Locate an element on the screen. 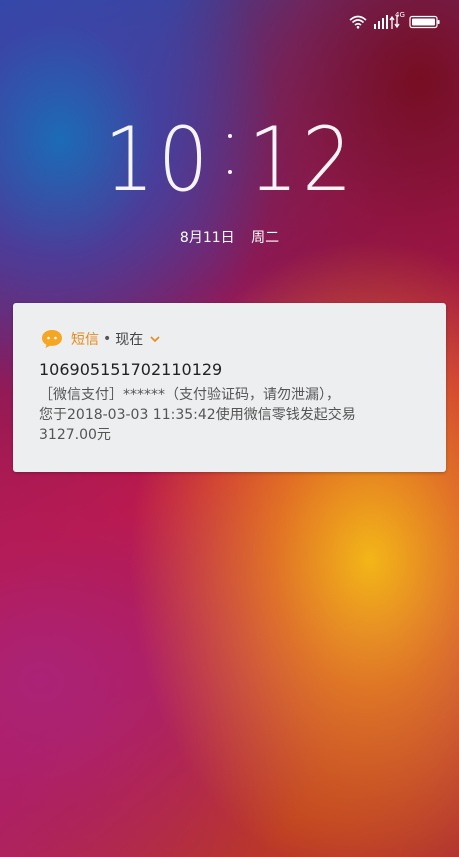 The height and width of the screenshot is (857, 459). wifi-icon is located at coordinates (358, 22).